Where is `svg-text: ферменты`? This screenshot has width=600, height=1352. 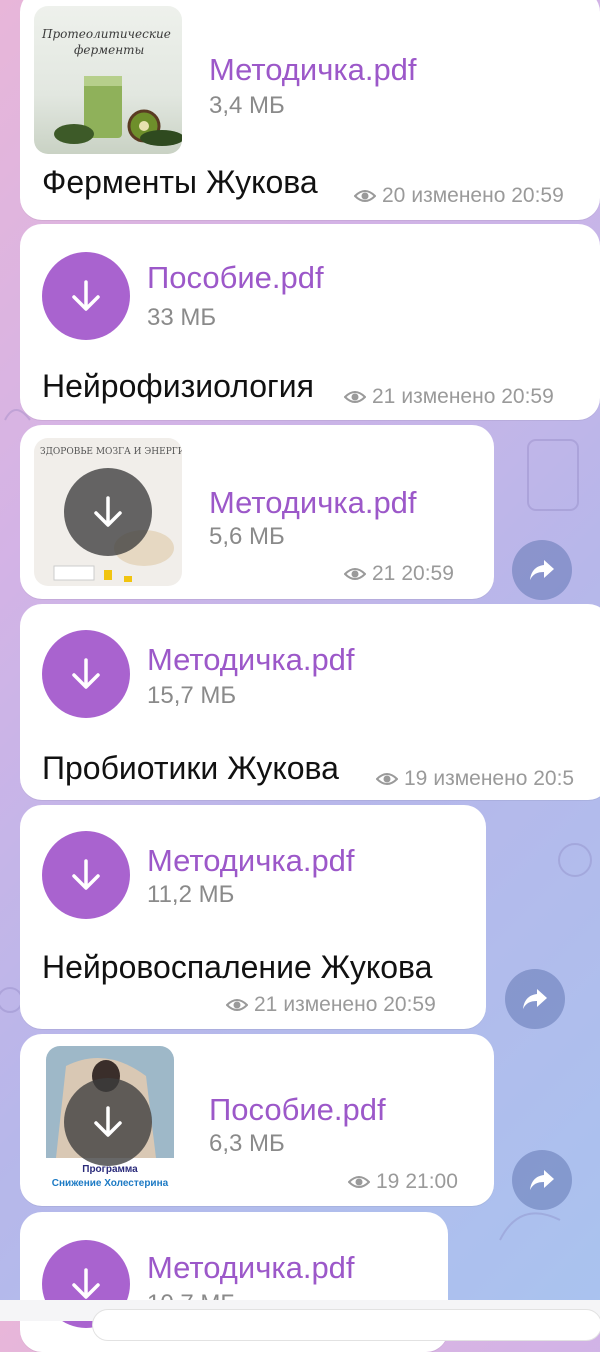
svg-text: ферменты is located at coordinates (109, 50).